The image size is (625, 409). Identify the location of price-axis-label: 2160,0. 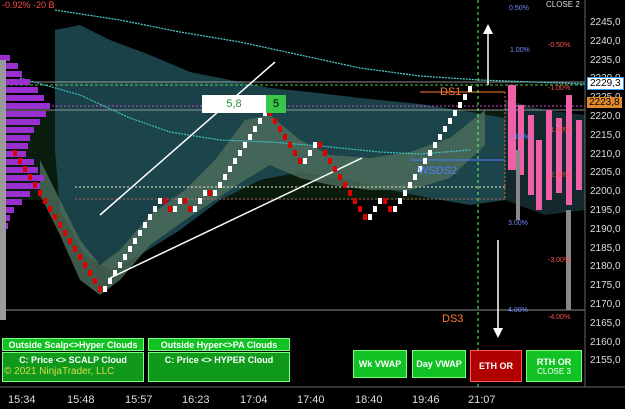
(605, 342).